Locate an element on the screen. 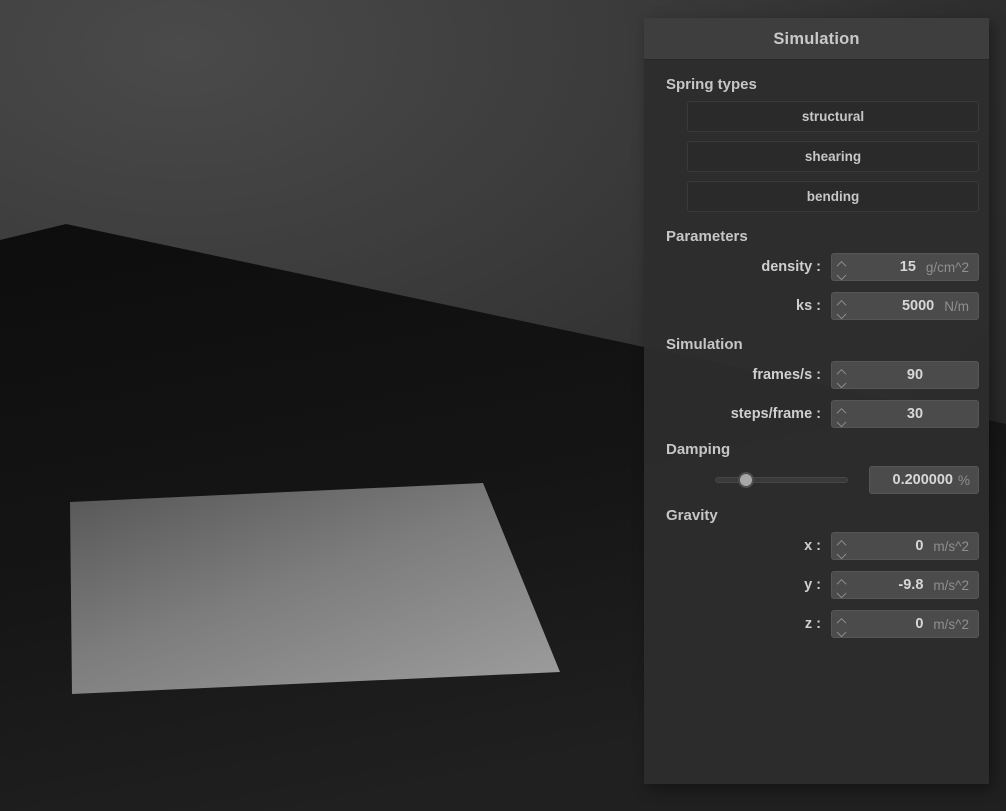 This screenshot has height=811, width=1006. steps-per-frame-stepper is located at coordinates (842, 414).